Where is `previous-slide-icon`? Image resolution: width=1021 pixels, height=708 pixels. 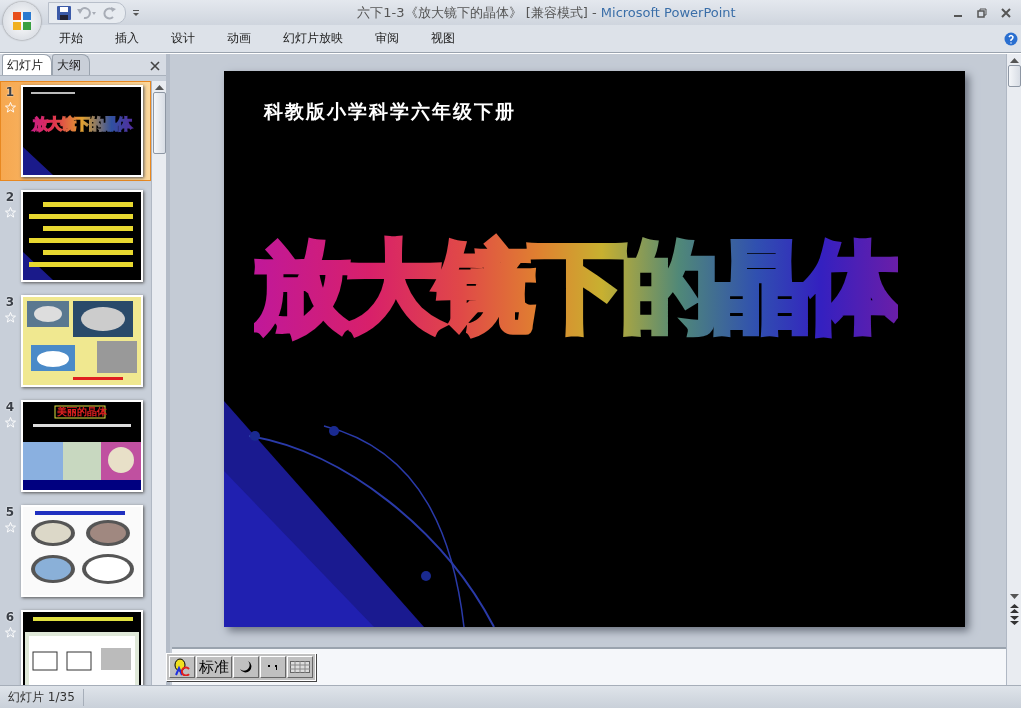
previous-slide-icon is located at coordinates (1014, 608).